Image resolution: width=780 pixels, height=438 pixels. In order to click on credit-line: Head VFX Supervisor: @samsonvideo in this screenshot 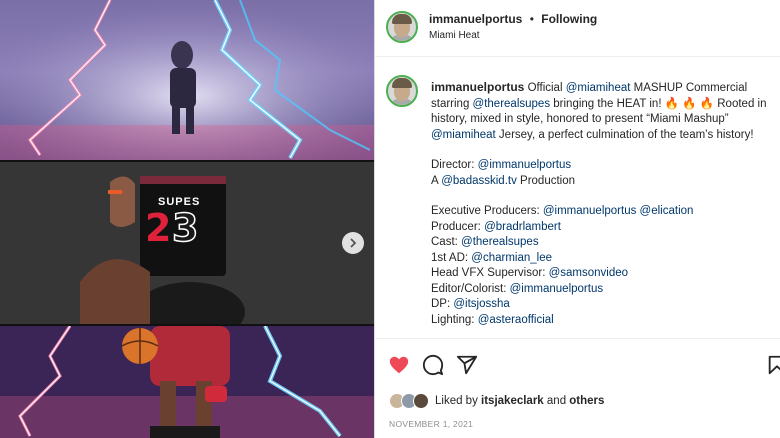, I will do `click(603, 274)`.